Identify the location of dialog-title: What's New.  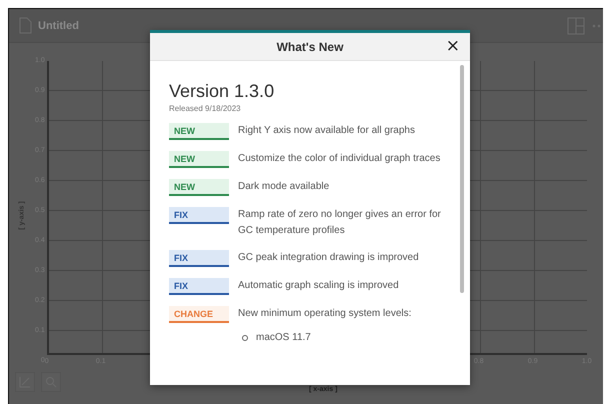
(310, 47).